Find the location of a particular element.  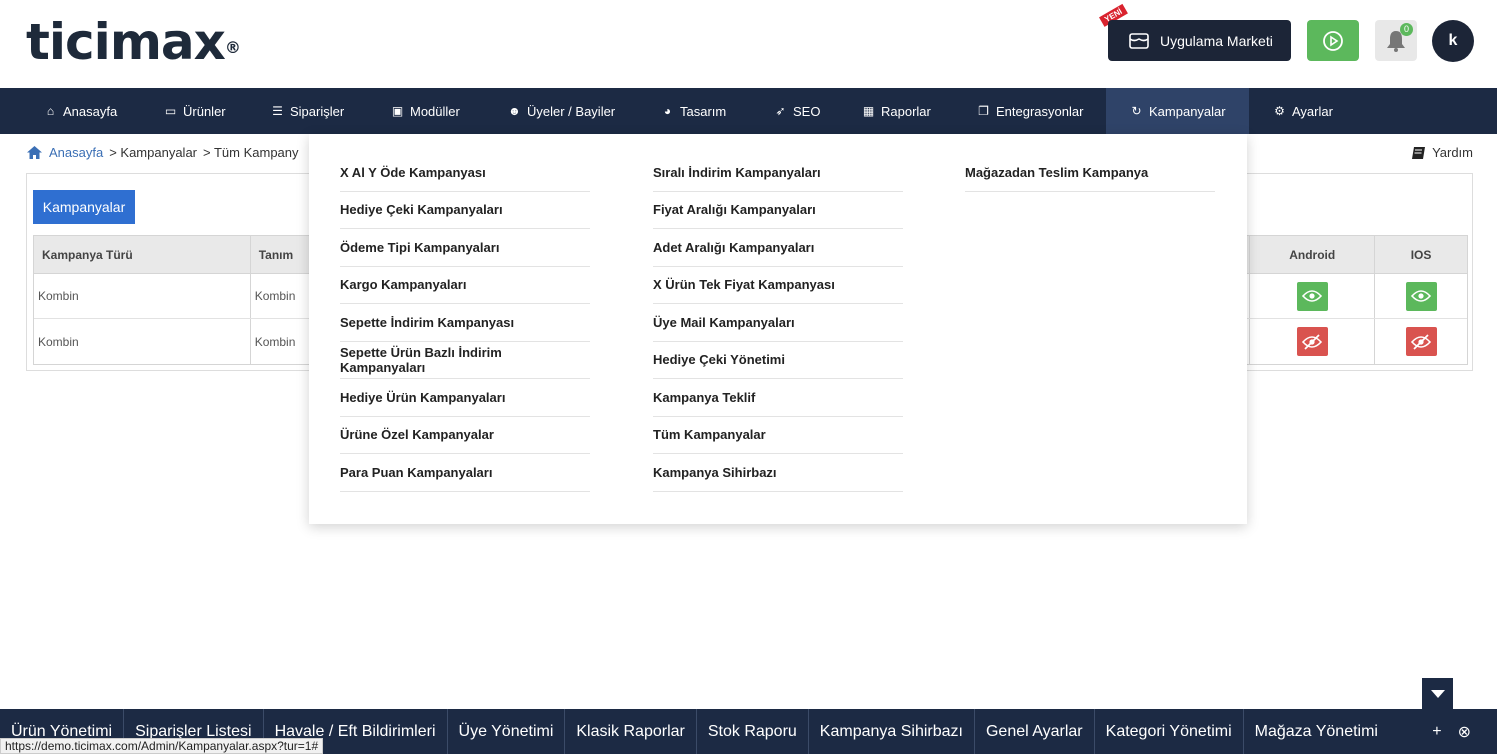

nav-item-uyeler: ☻ Üyeler / Bayiler is located at coordinates (561, 111).